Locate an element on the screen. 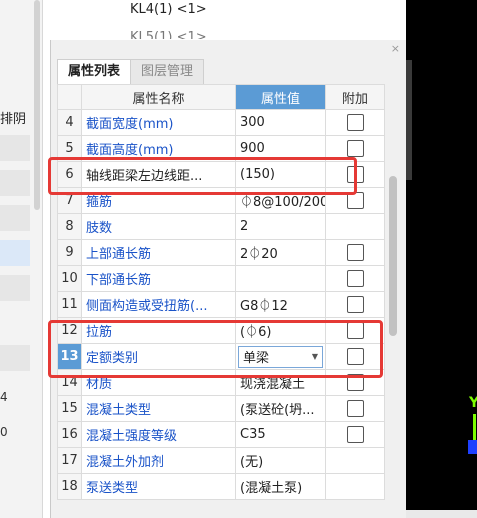 Image resolution: width=477 pixels, height=518 pixels. axis-z-icon is located at coordinates (472, 447).